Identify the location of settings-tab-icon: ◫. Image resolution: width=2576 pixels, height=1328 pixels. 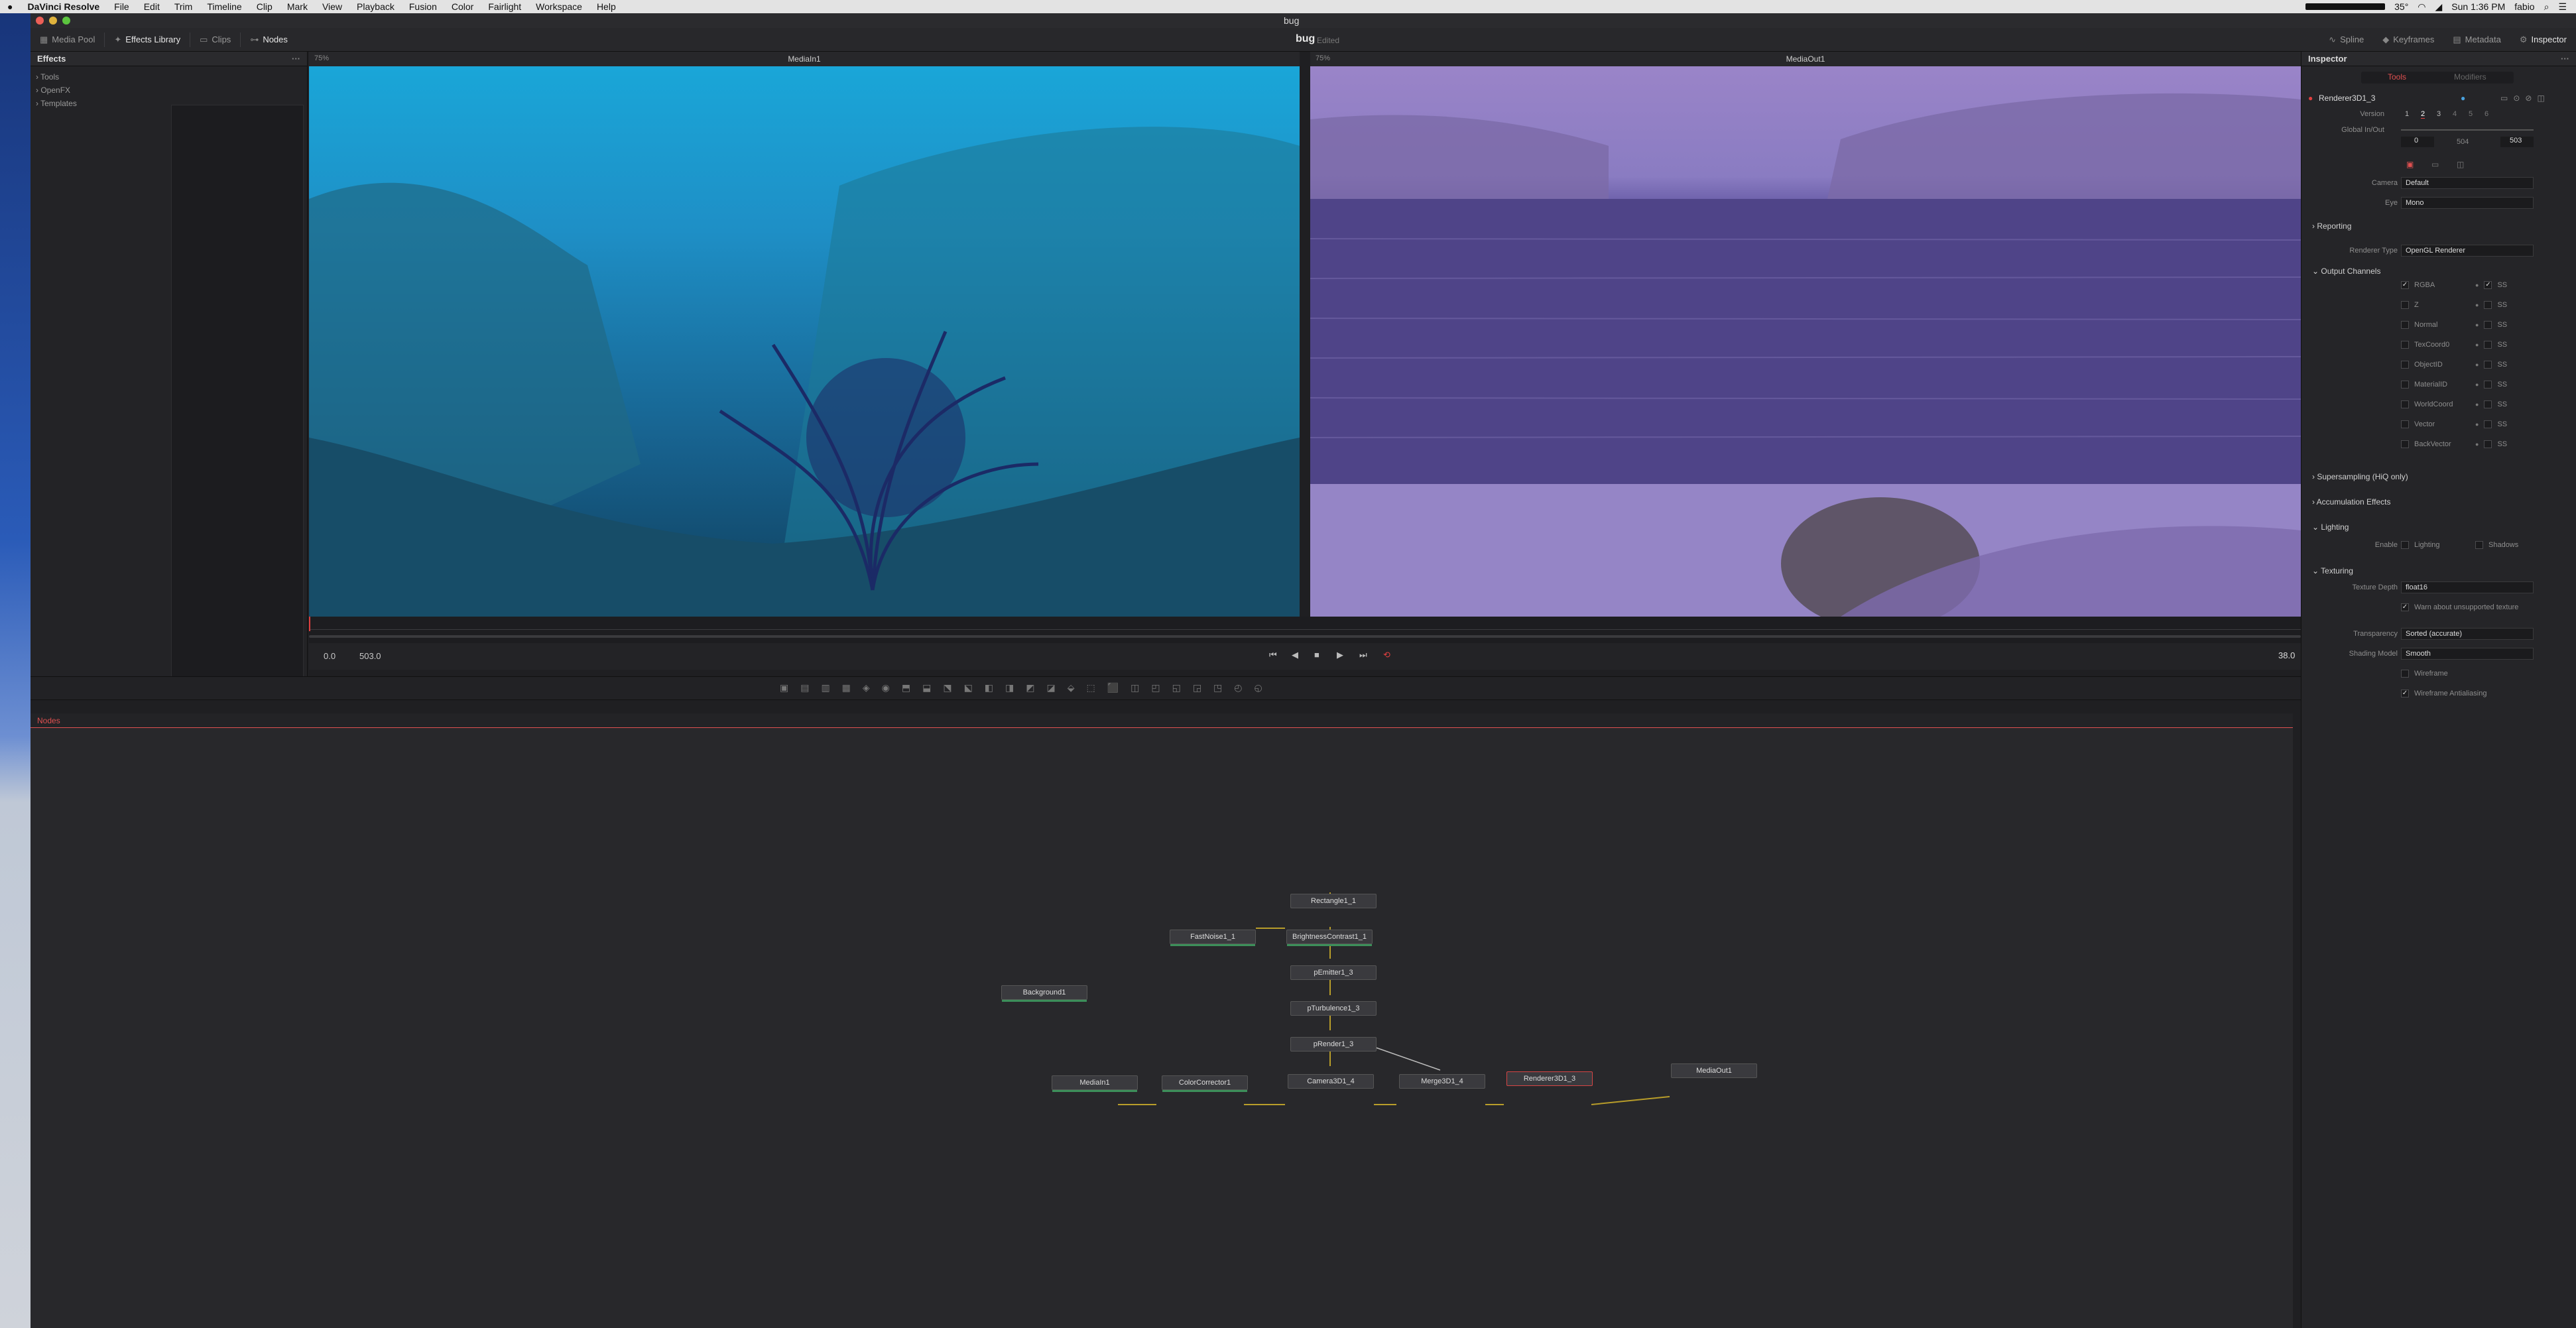
(2460, 164).